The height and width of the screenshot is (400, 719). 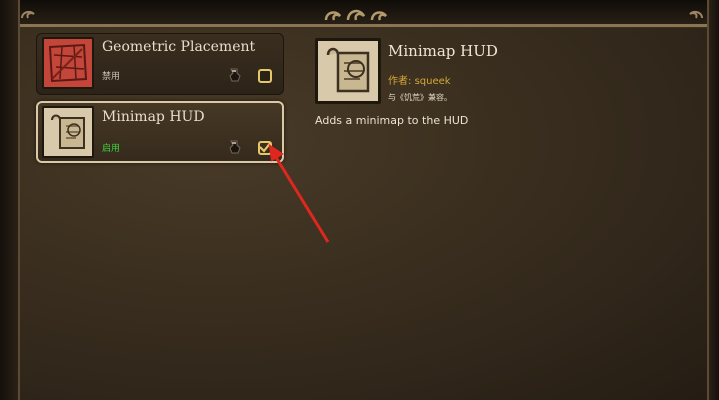 What do you see at coordinates (356, 15) in the screenshot?
I see `header-flourish-icon` at bounding box center [356, 15].